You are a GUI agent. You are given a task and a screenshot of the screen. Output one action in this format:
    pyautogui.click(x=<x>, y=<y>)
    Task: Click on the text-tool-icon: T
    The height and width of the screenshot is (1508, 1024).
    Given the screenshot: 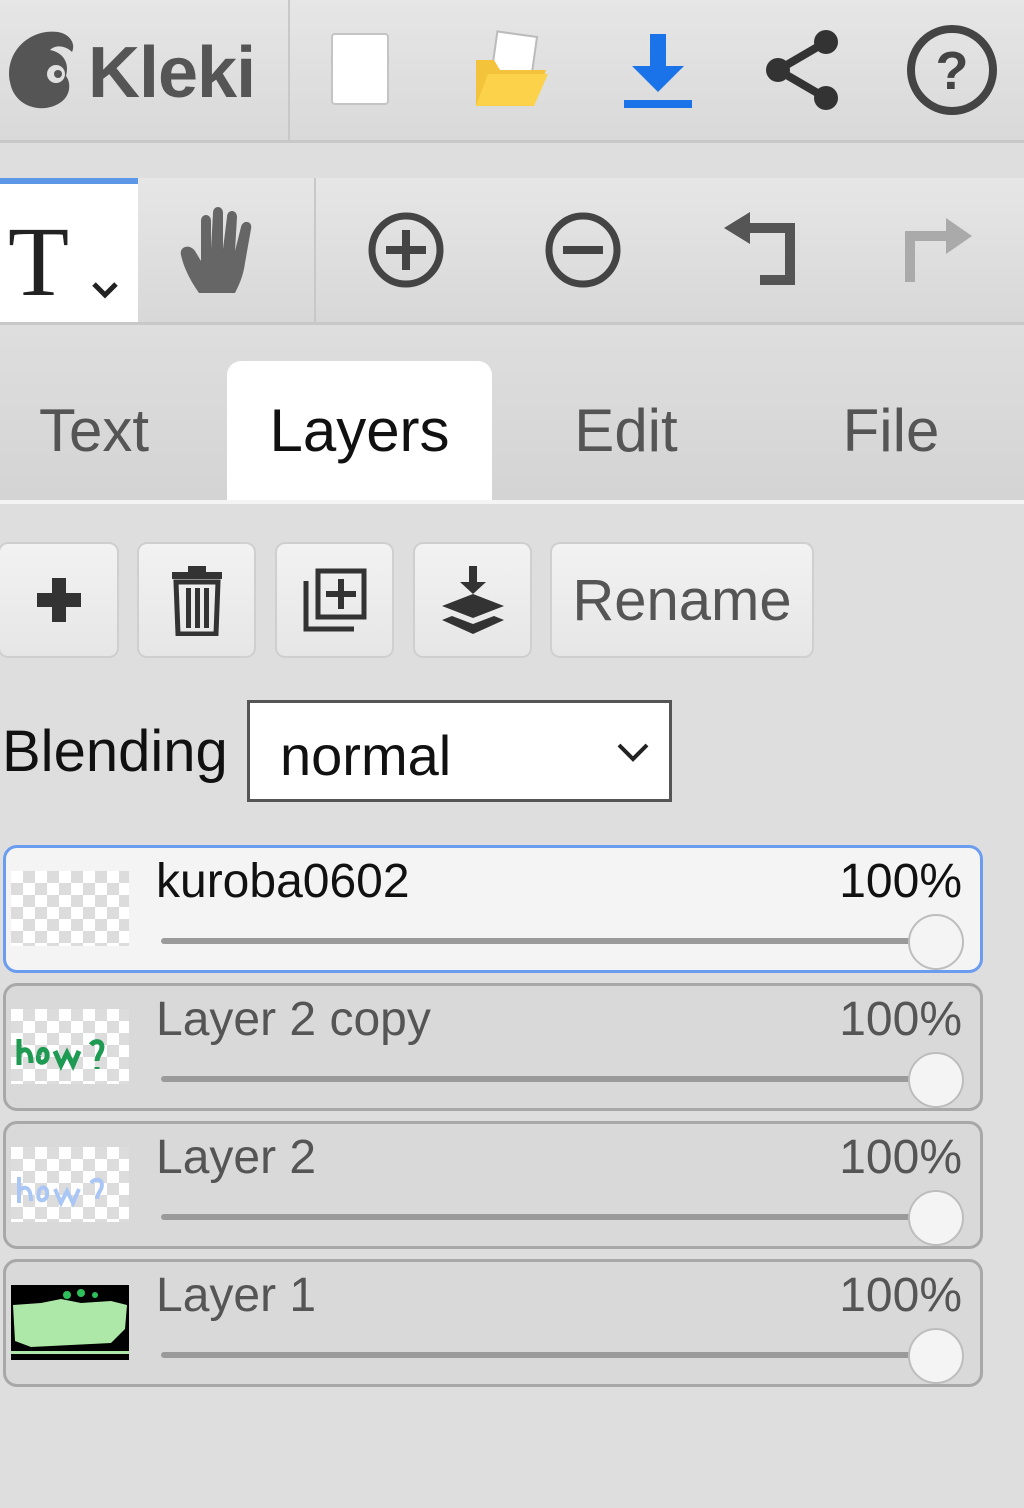 What is the action you would take?
    pyautogui.click(x=39, y=261)
    